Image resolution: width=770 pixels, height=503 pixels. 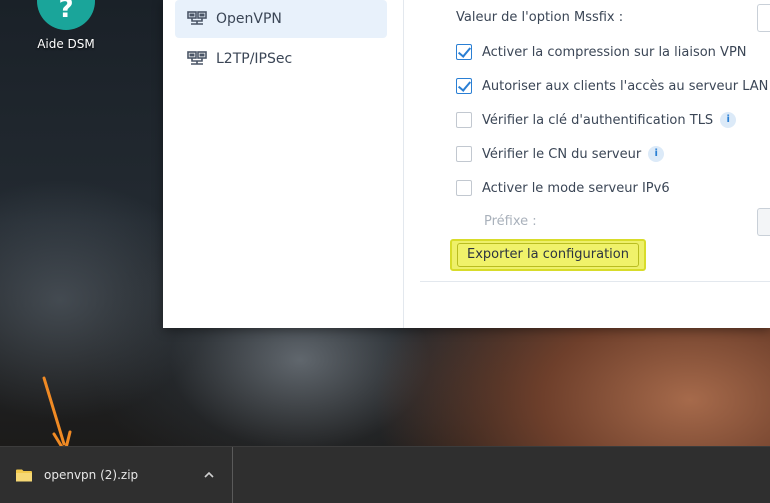 I want to click on chevron-up-icon, so click(x=209, y=475).